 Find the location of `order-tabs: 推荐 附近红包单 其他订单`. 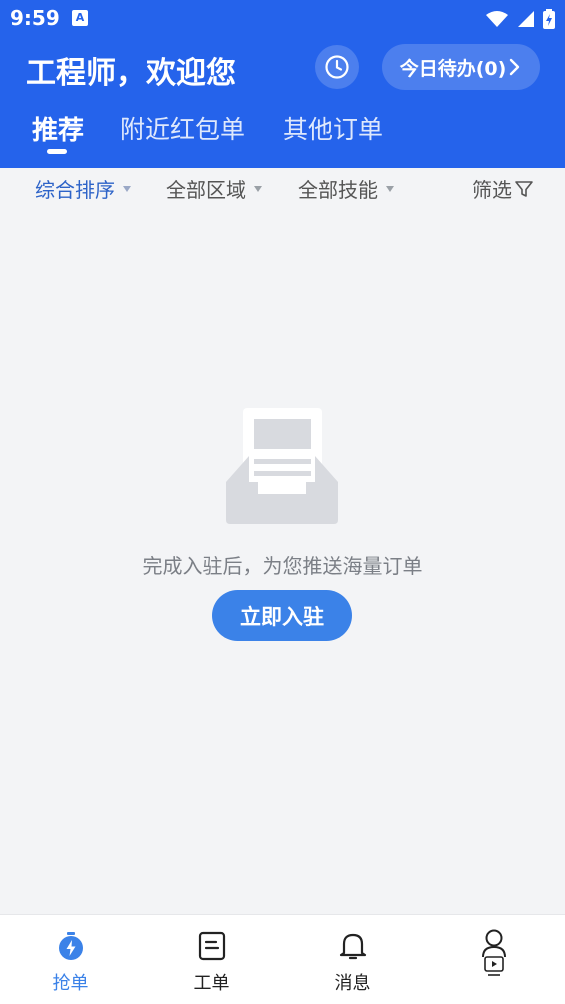

order-tabs: 推荐 附近红包单 其他订单 is located at coordinates (282, 136).